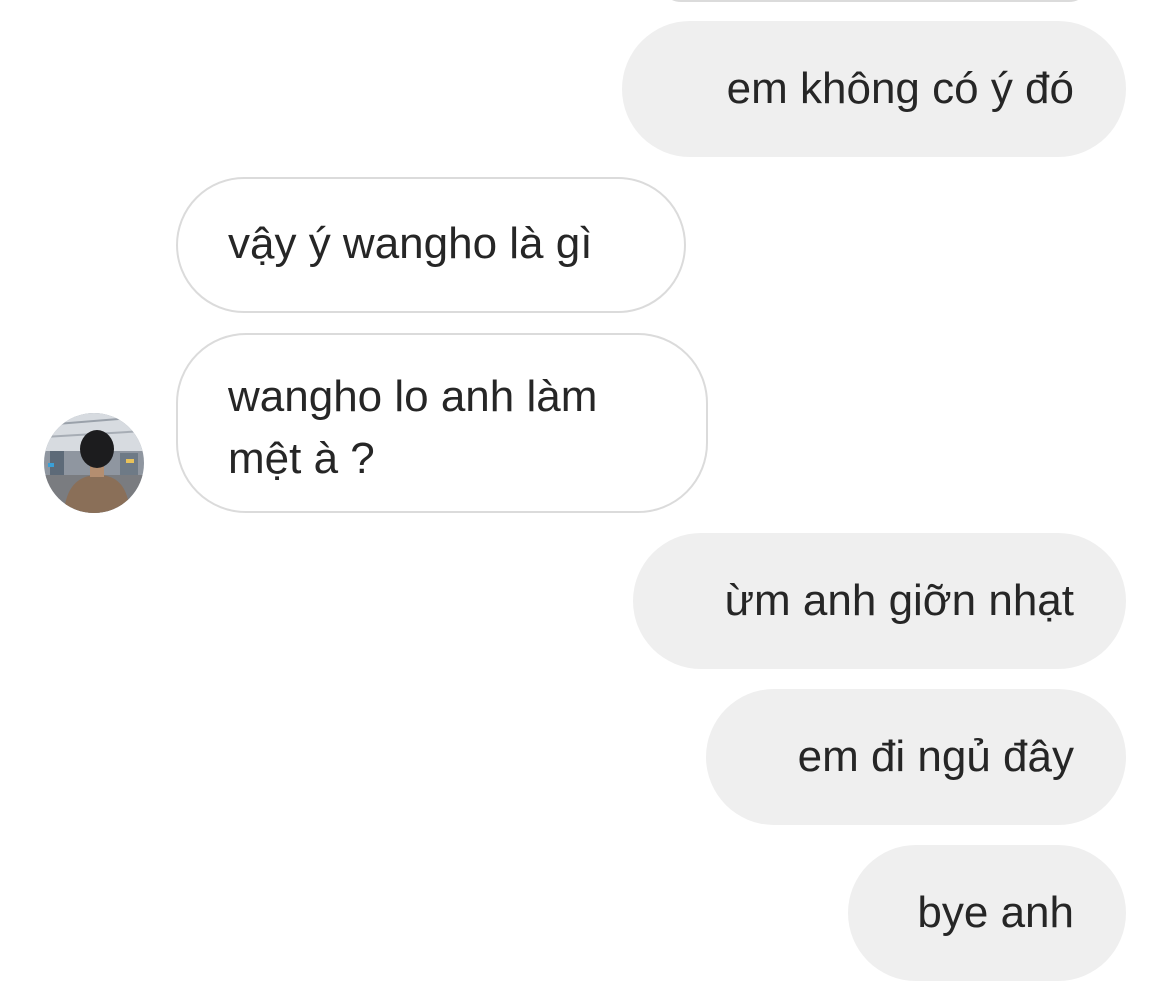 This screenshot has height=985, width=1170. Describe the element at coordinates (899, 600) in the screenshot. I see `message-text: ừm anh giỡn nhạt` at that location.